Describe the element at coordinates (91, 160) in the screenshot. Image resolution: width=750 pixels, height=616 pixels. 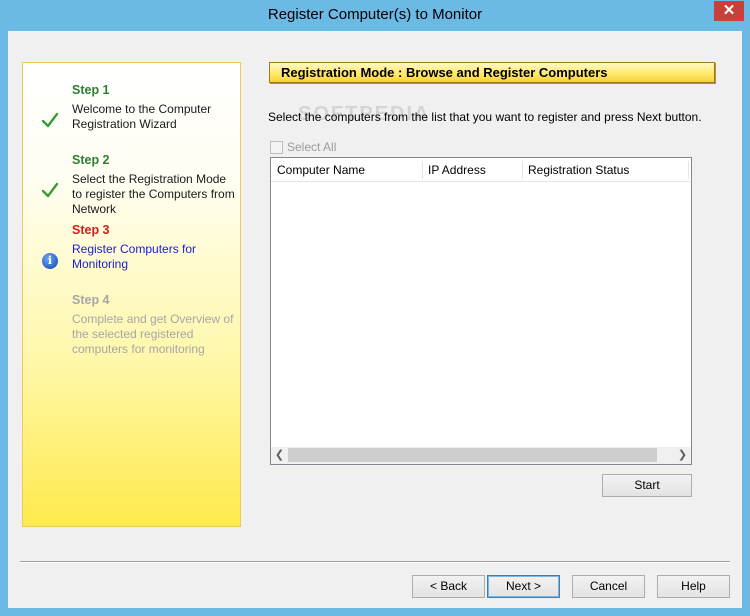
I see `step-2-title: Step 2` at that location.